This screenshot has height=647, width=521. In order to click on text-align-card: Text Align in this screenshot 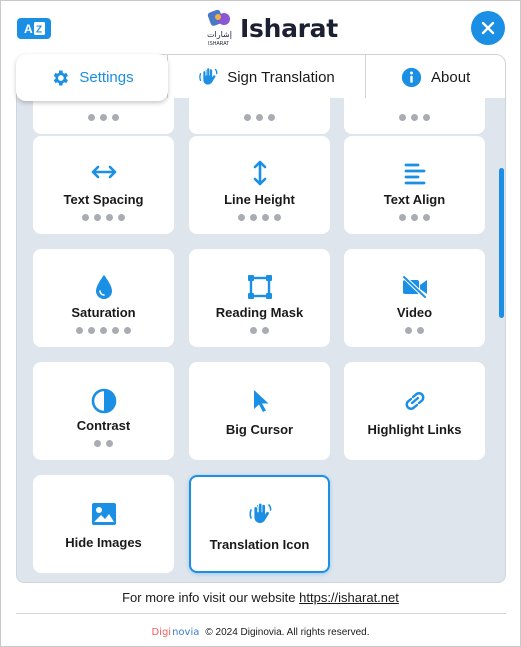, I will do `click(414, 185)`.